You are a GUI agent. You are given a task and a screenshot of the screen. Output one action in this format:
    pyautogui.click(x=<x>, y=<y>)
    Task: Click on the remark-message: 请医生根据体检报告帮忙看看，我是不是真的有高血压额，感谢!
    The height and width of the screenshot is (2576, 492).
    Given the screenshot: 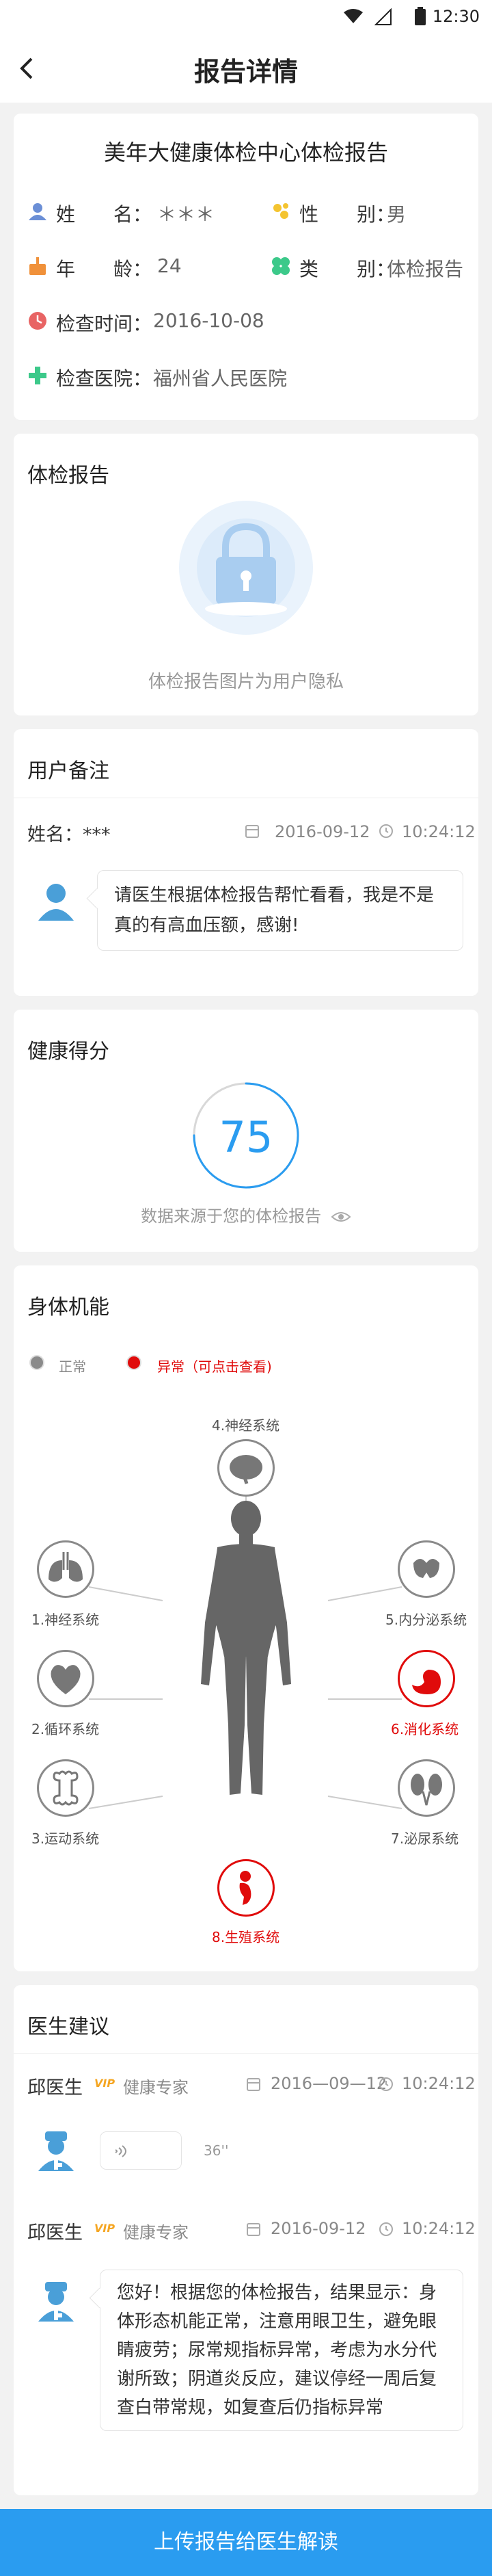 What is the action you would take?
    pyautogui.click(x=280, y=910)
    